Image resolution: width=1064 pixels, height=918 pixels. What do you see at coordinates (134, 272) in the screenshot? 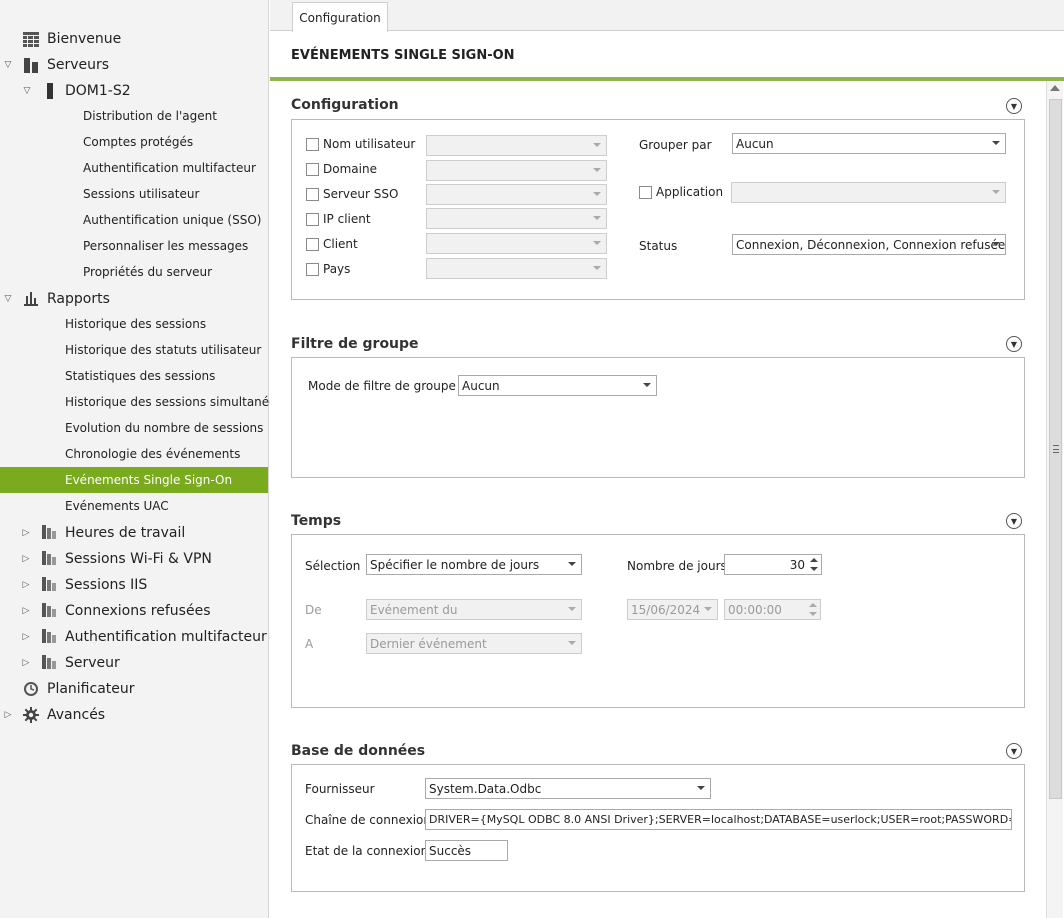
I see `tree-item-proprietes-serveur: Propriétés du serveur` at bounding box center [134, 272].